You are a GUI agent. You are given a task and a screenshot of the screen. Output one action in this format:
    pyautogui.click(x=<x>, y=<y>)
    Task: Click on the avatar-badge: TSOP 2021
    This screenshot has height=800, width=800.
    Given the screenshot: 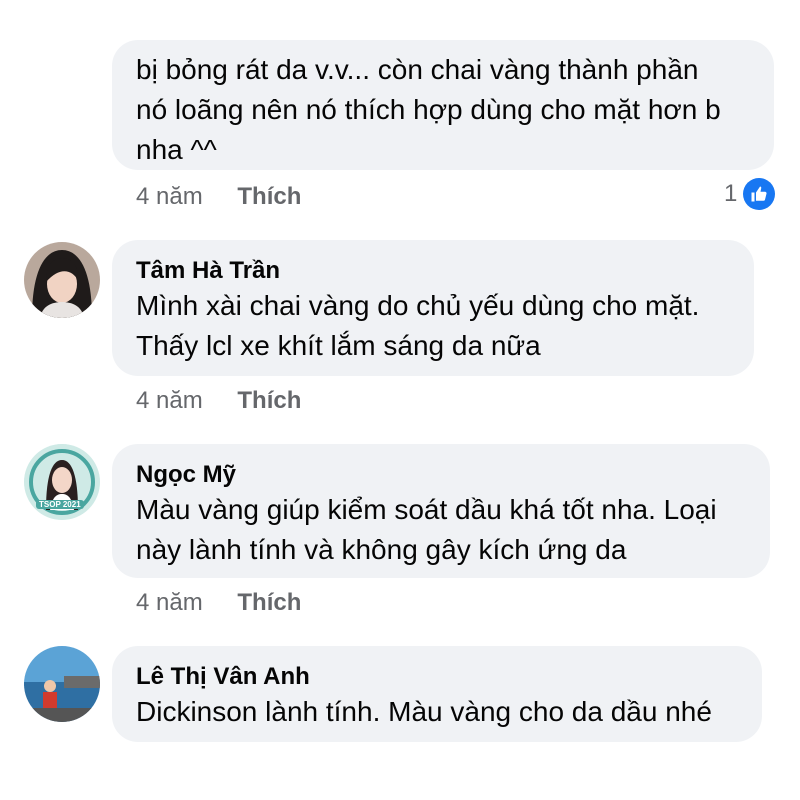 What is the action you would take?
    pyautogui.click(x=60, y=504)
    